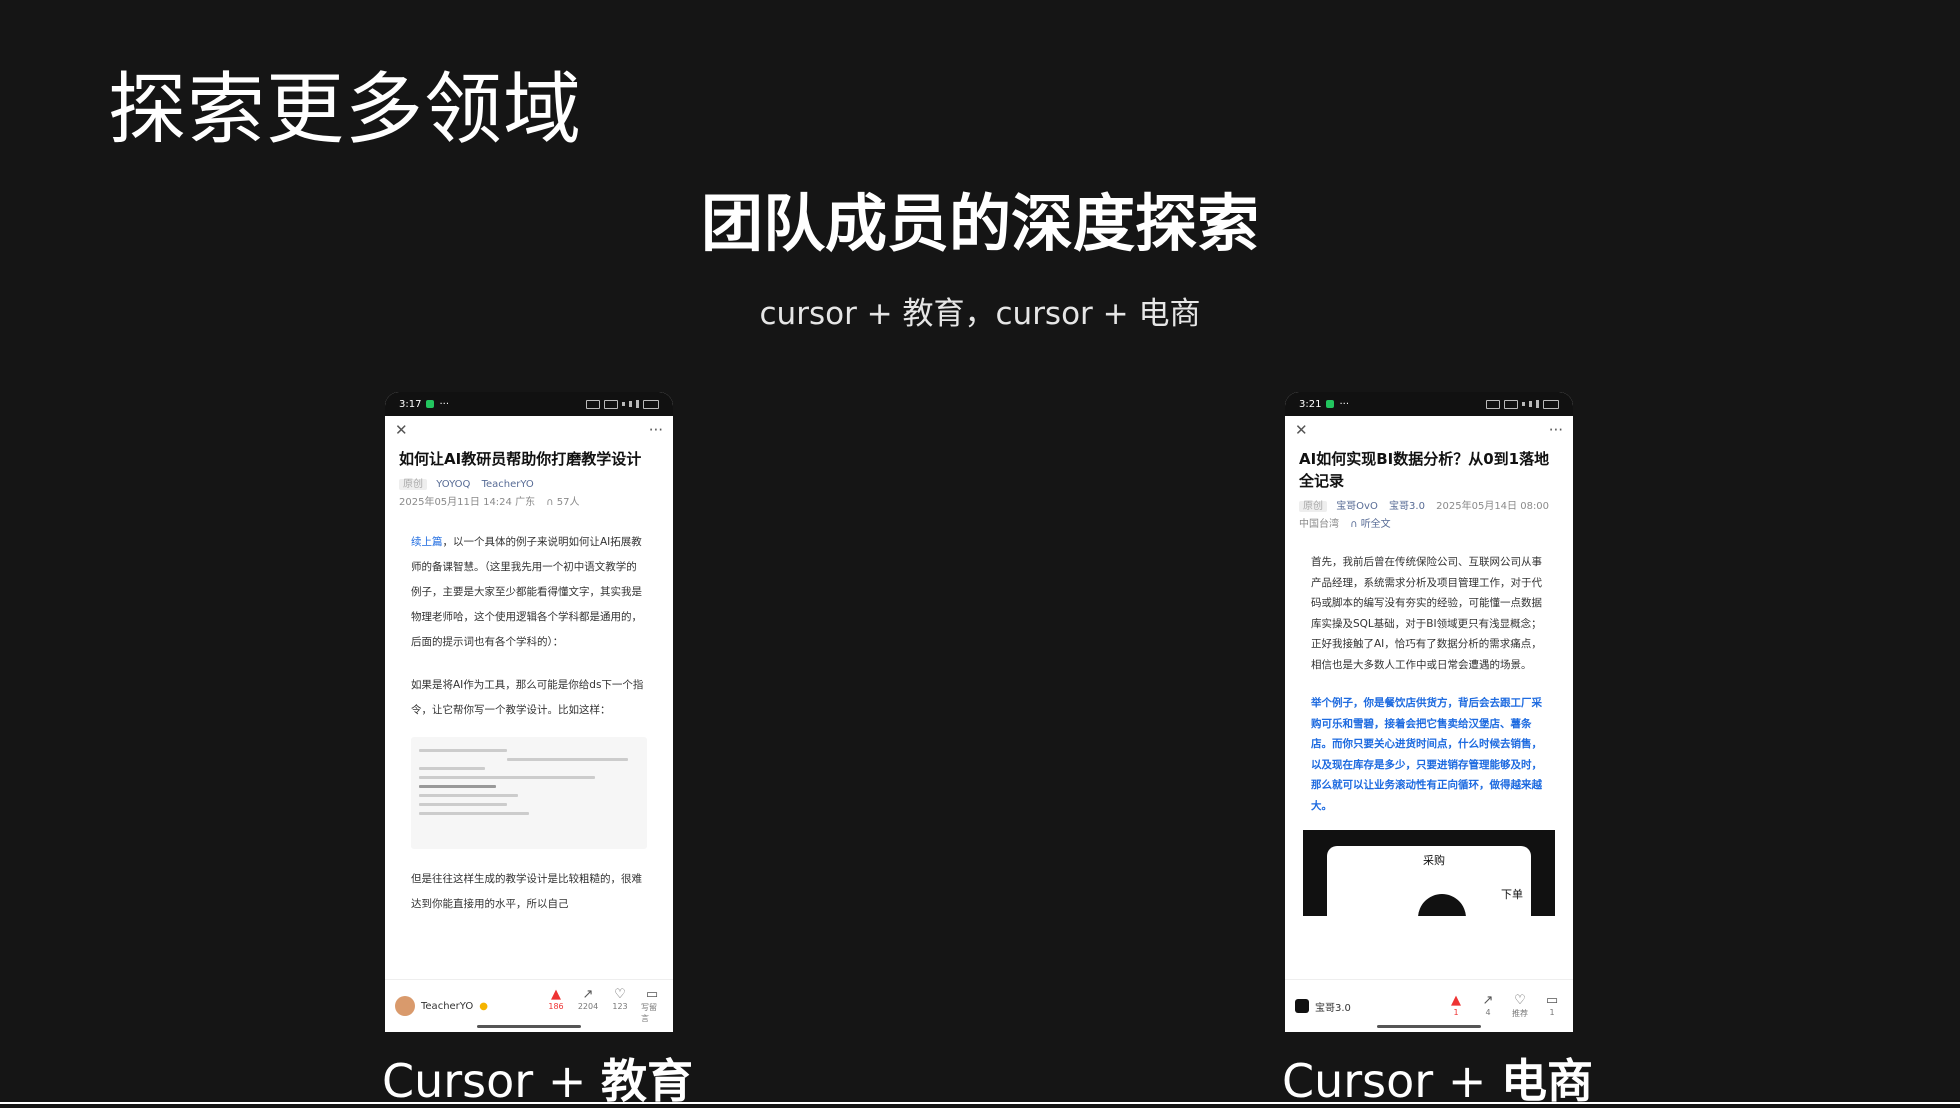 The height and width of the screenshot is (1108, 1960). Describe the element at coordinates (453, 484) in the screenshot. I see `author-name: YOYOQ` at that location.